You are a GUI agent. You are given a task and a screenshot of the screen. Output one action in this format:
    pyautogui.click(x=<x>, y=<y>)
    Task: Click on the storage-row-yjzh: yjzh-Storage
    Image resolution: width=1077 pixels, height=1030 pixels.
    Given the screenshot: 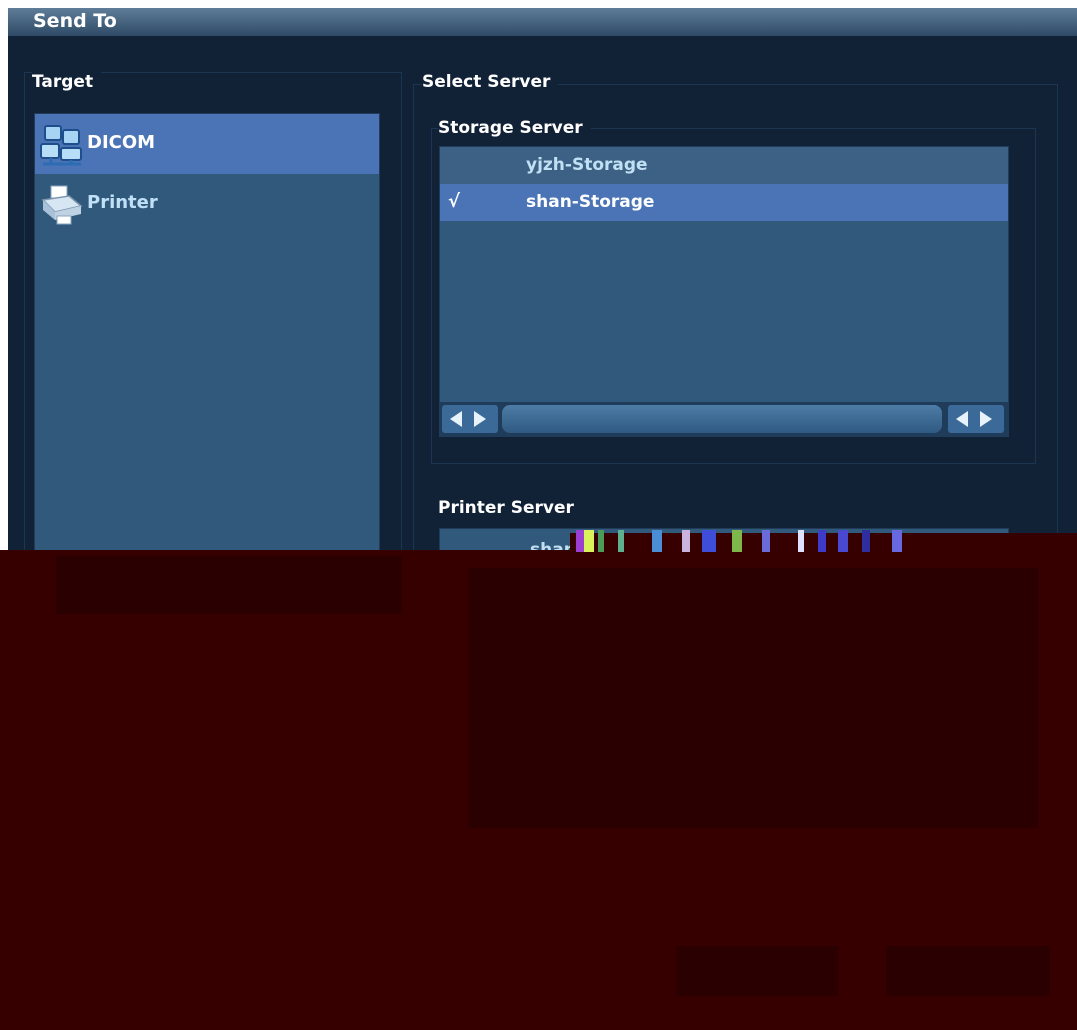 What is the action you would take?
    pyautogui.click(x=724, y=165)
    